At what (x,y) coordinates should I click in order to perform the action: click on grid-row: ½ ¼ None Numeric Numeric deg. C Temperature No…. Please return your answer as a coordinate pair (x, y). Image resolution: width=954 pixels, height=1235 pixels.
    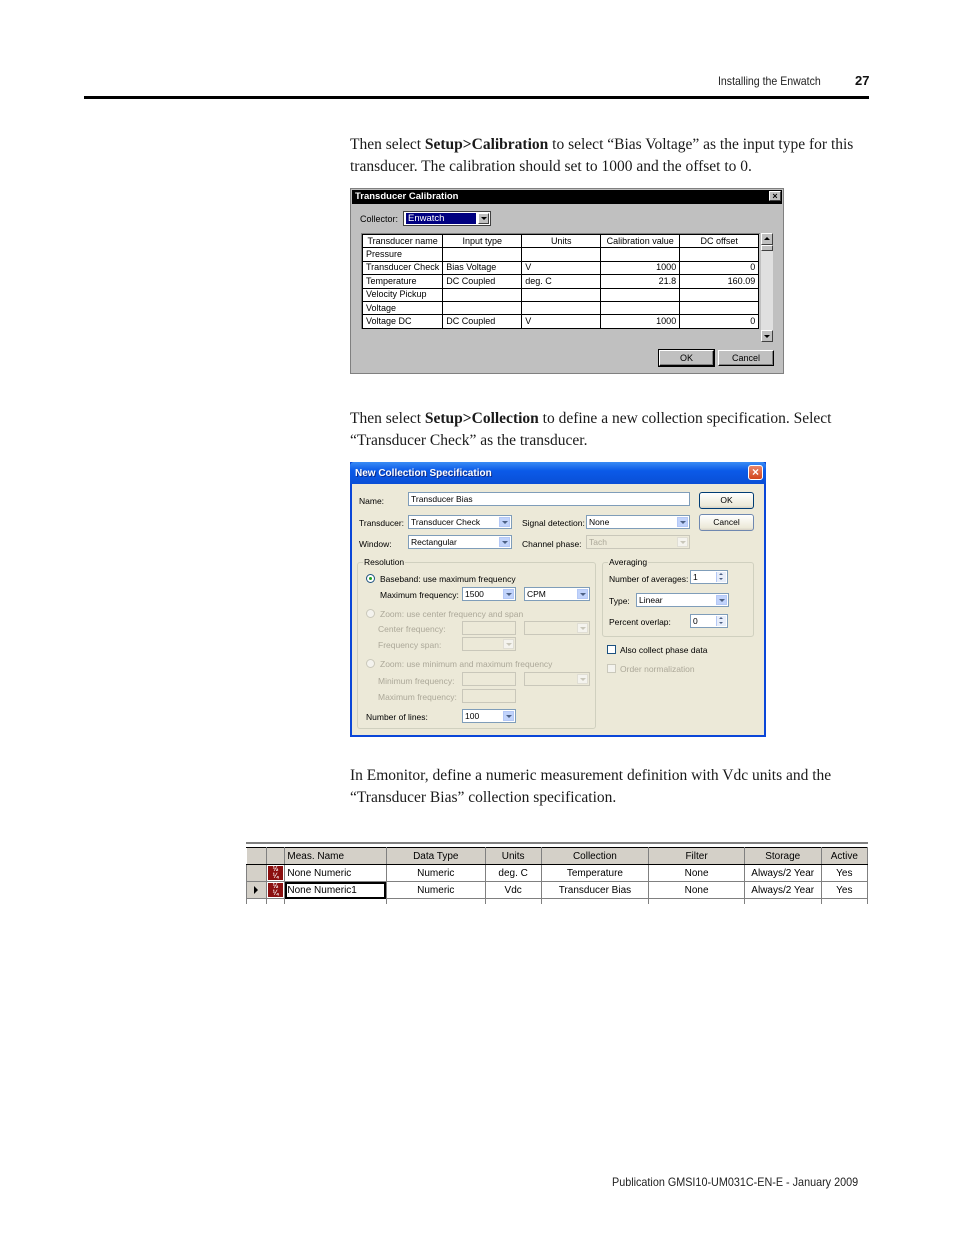
    Looking at the image, I should click on (557, 873).